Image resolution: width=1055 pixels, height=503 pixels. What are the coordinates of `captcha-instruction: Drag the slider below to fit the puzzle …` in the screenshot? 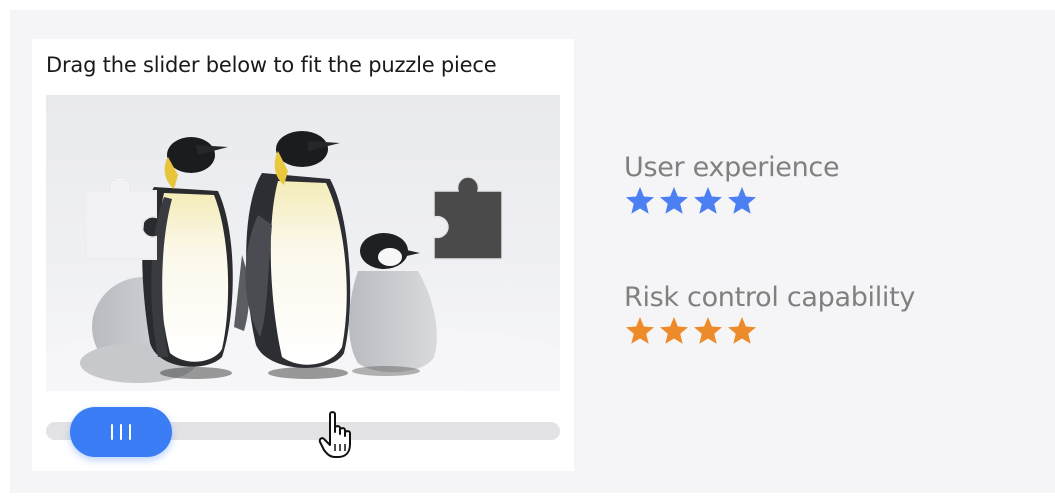 It's located at (271, 65).